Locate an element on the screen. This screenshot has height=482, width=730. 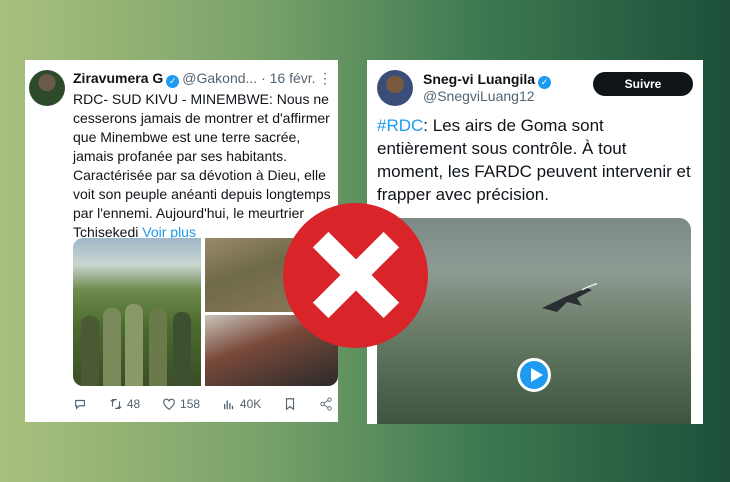
author-line: Sneg-vi Luangila ✓ is located at coordinates (488, 80).